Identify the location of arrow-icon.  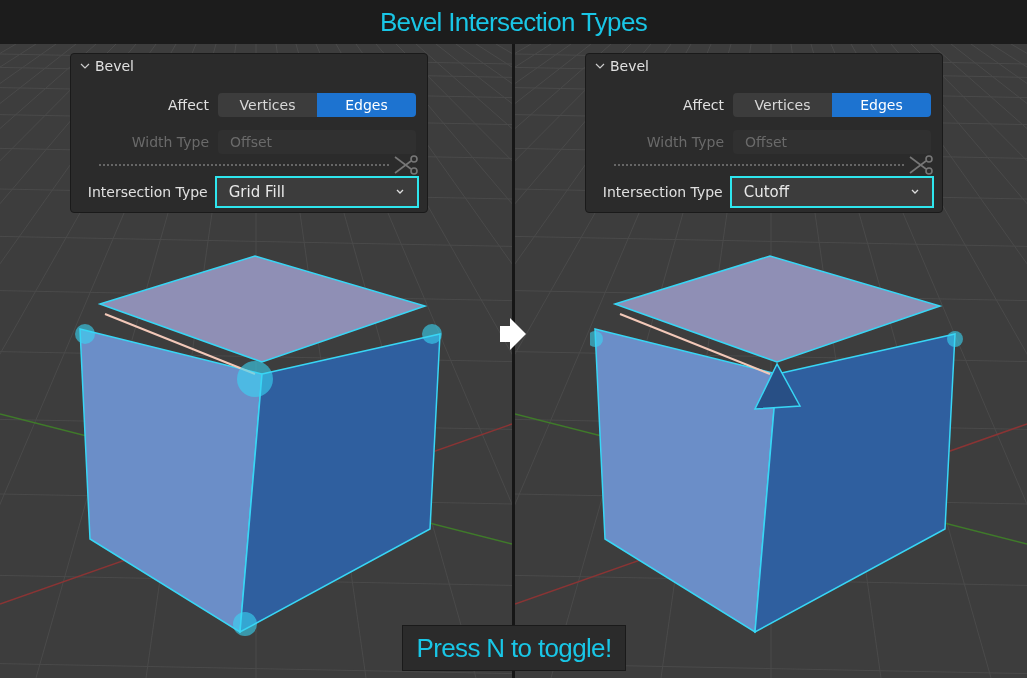
(513, 334).